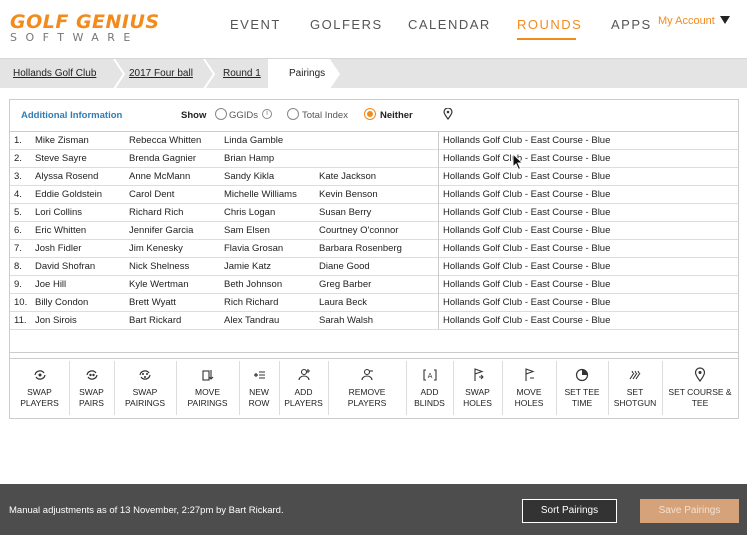  What do you see at coordinates (267, 114) in the screenshot?
I see `info-icon: i` at bounding box center [267, 114].